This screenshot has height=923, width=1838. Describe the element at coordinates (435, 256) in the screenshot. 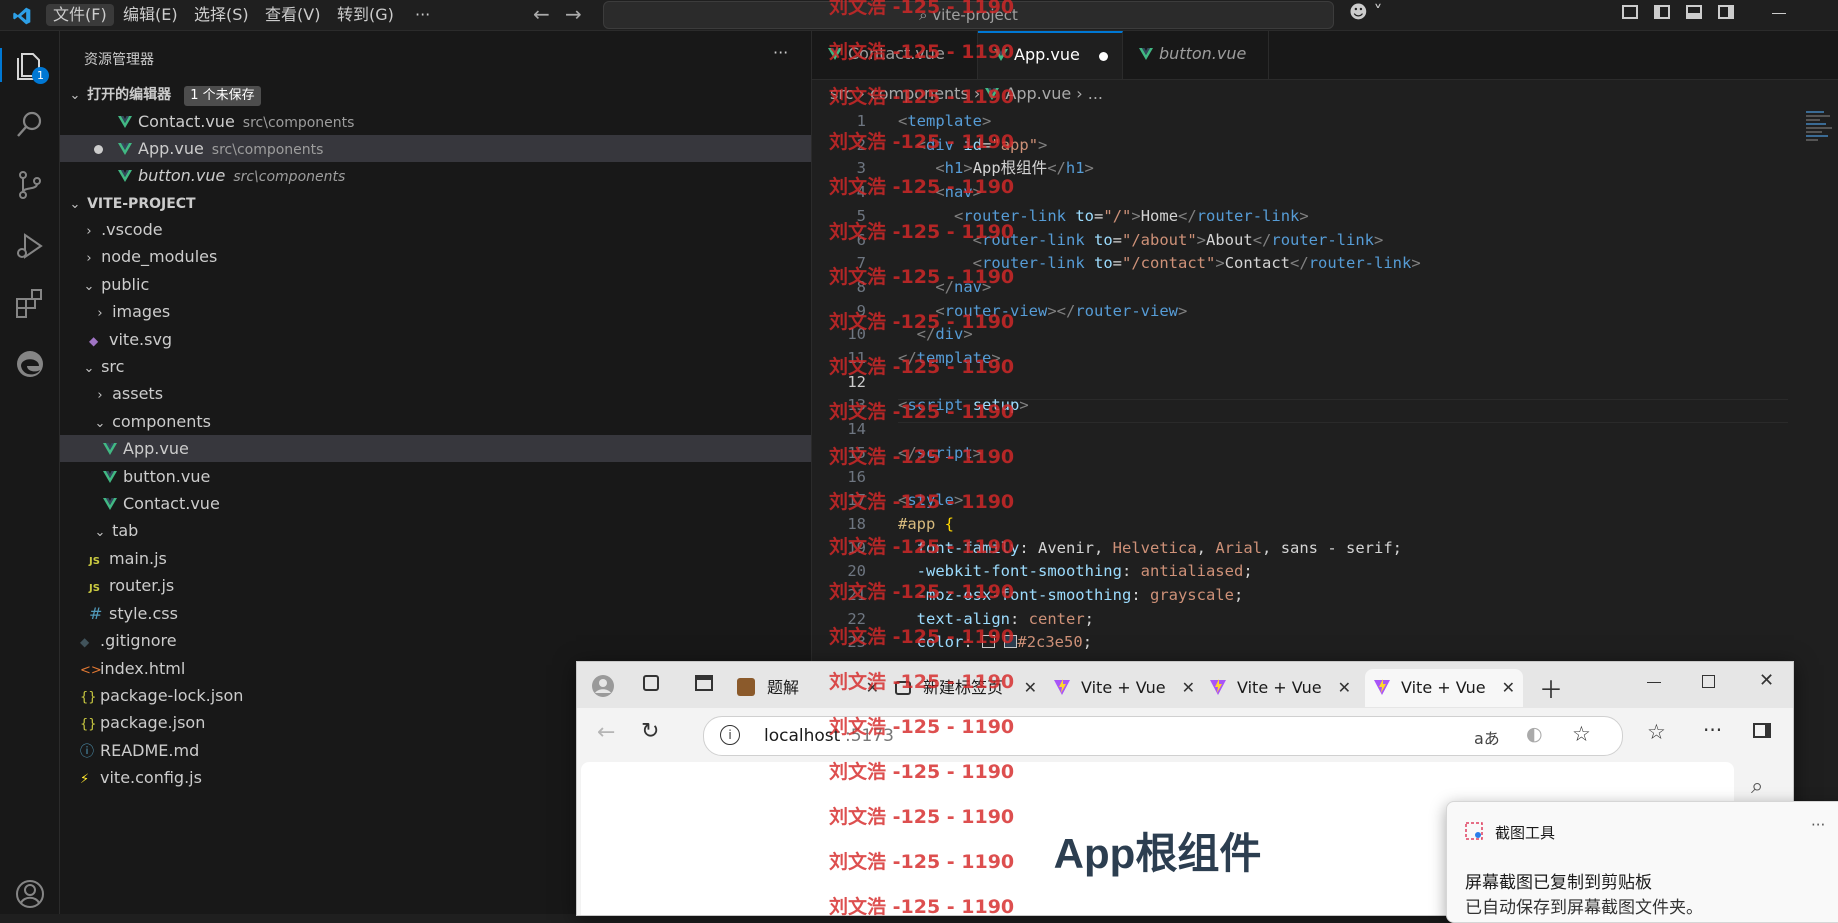

I see `tree-folder: › node_modules` at that location.